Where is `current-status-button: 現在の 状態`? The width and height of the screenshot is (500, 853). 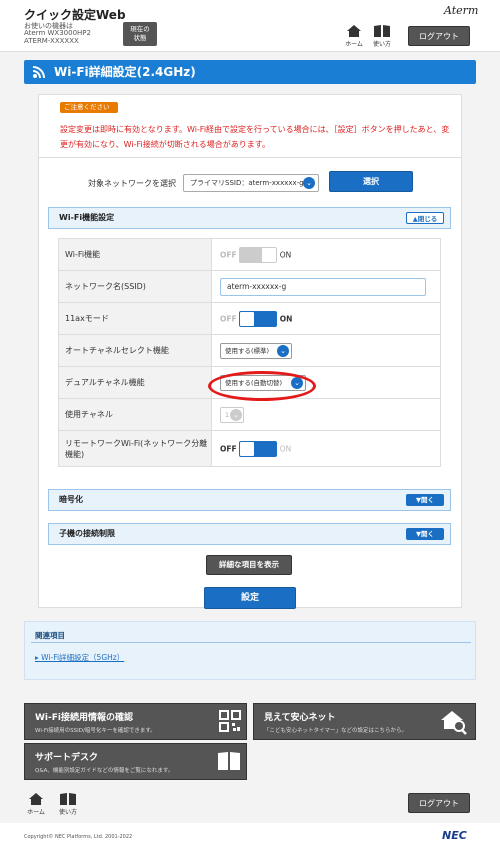
current-status-button: 現在の 状態 is located at coordinates (140, 34).